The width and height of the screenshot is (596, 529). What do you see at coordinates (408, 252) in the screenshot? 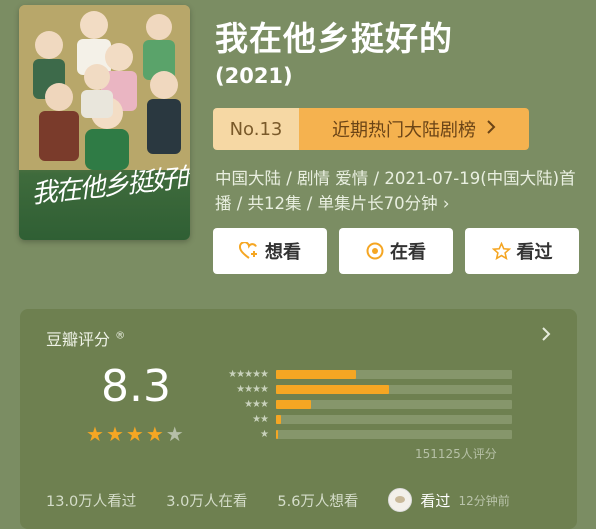
I see `watching-label: 在看` at bounding box center [408, 252].